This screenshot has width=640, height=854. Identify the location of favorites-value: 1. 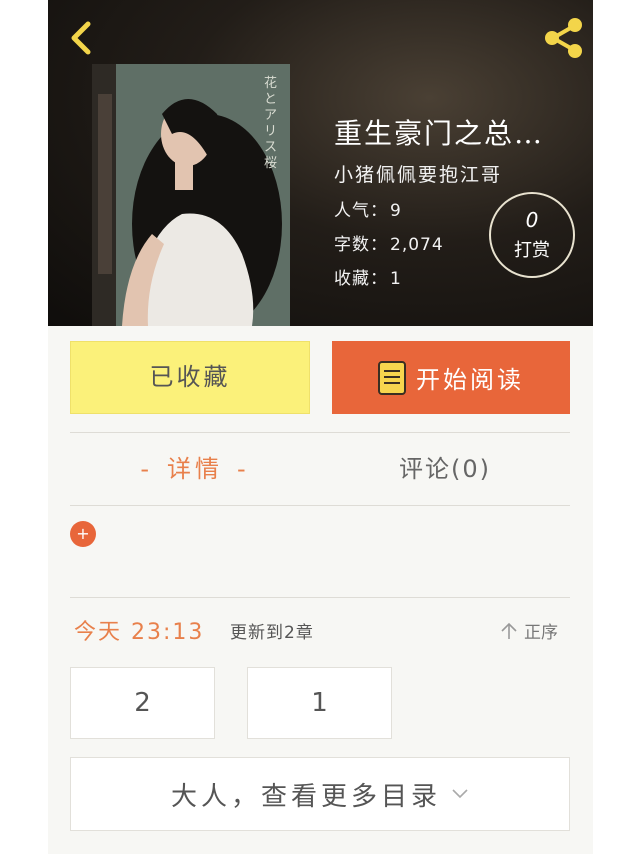
(396, 279).